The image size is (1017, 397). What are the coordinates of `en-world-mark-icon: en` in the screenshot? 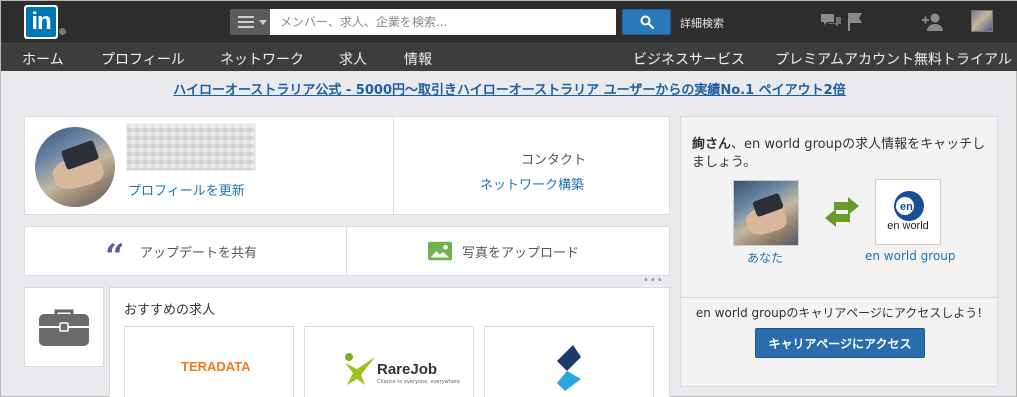 It's located at (909, 206).